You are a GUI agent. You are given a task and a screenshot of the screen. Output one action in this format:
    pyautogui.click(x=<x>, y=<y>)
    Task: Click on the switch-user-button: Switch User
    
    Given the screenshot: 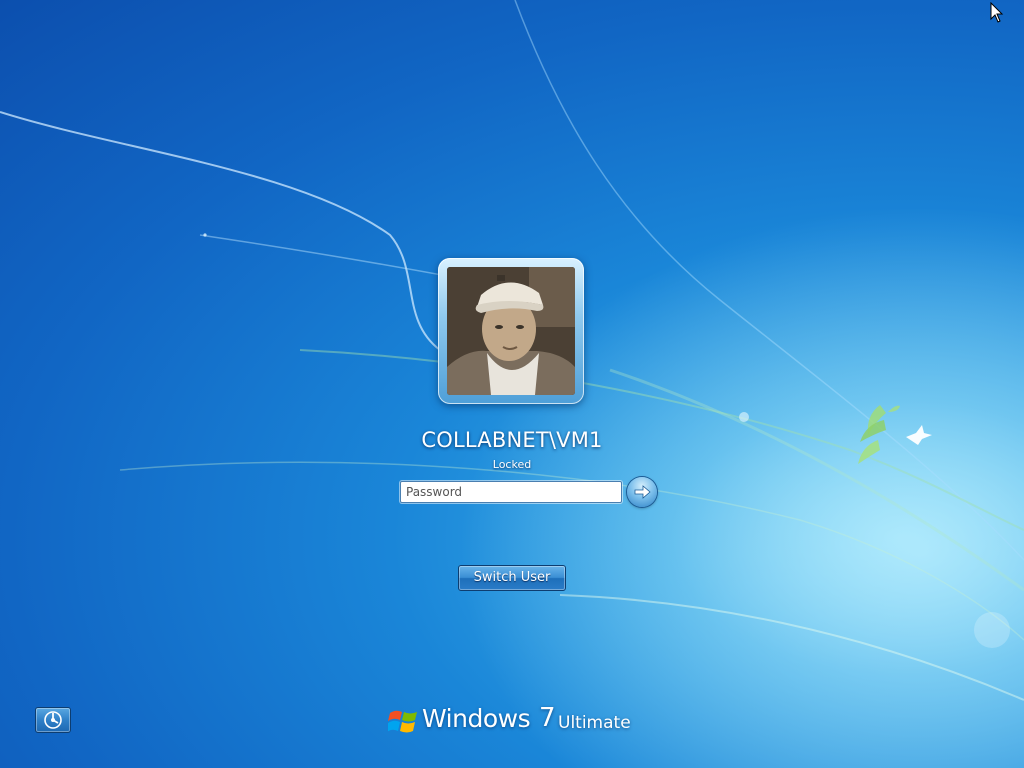 What is the action you would take?
    pyautogui.click(x=512, y=578)
    